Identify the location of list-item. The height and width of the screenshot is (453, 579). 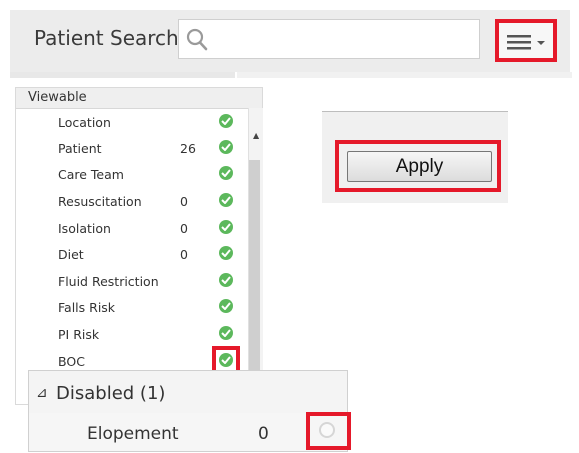
(188, 432).